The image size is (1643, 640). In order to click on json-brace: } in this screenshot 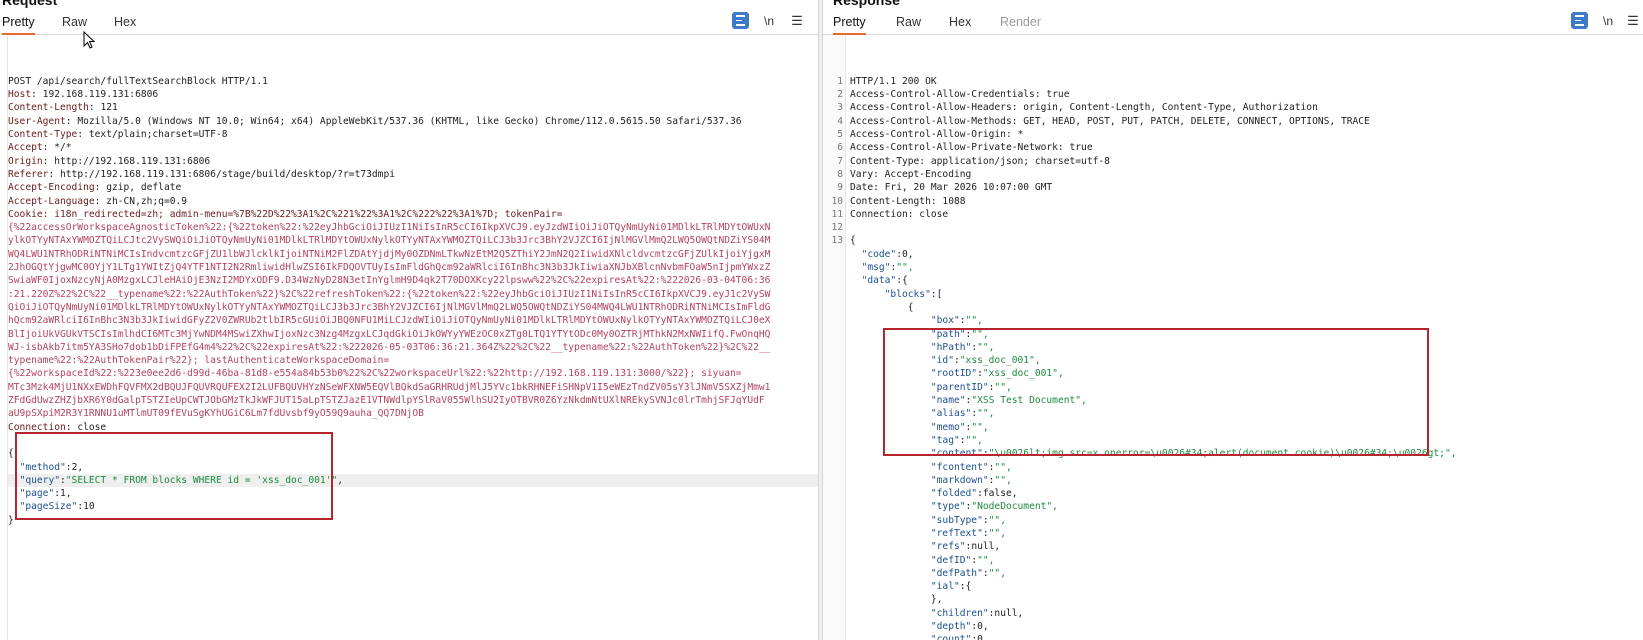, I will do `click(11, 520)`.